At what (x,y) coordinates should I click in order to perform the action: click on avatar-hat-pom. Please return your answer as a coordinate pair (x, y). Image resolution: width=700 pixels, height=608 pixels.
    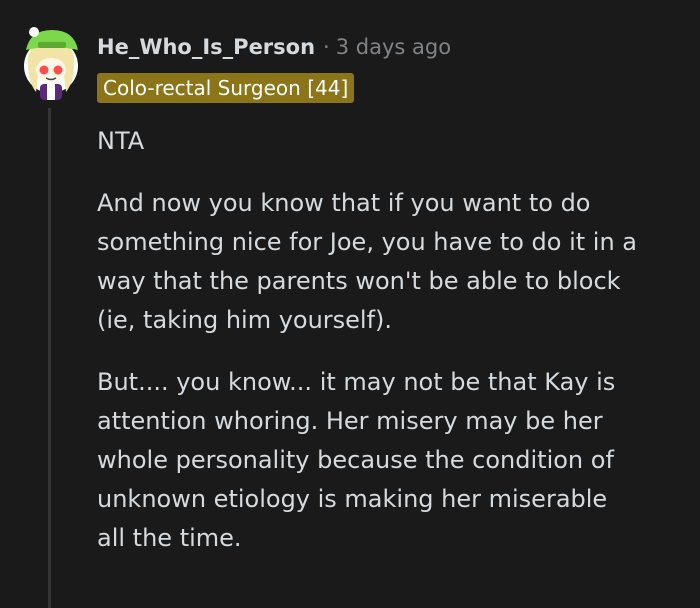
    Looking at the image, I should click on (34, 32).